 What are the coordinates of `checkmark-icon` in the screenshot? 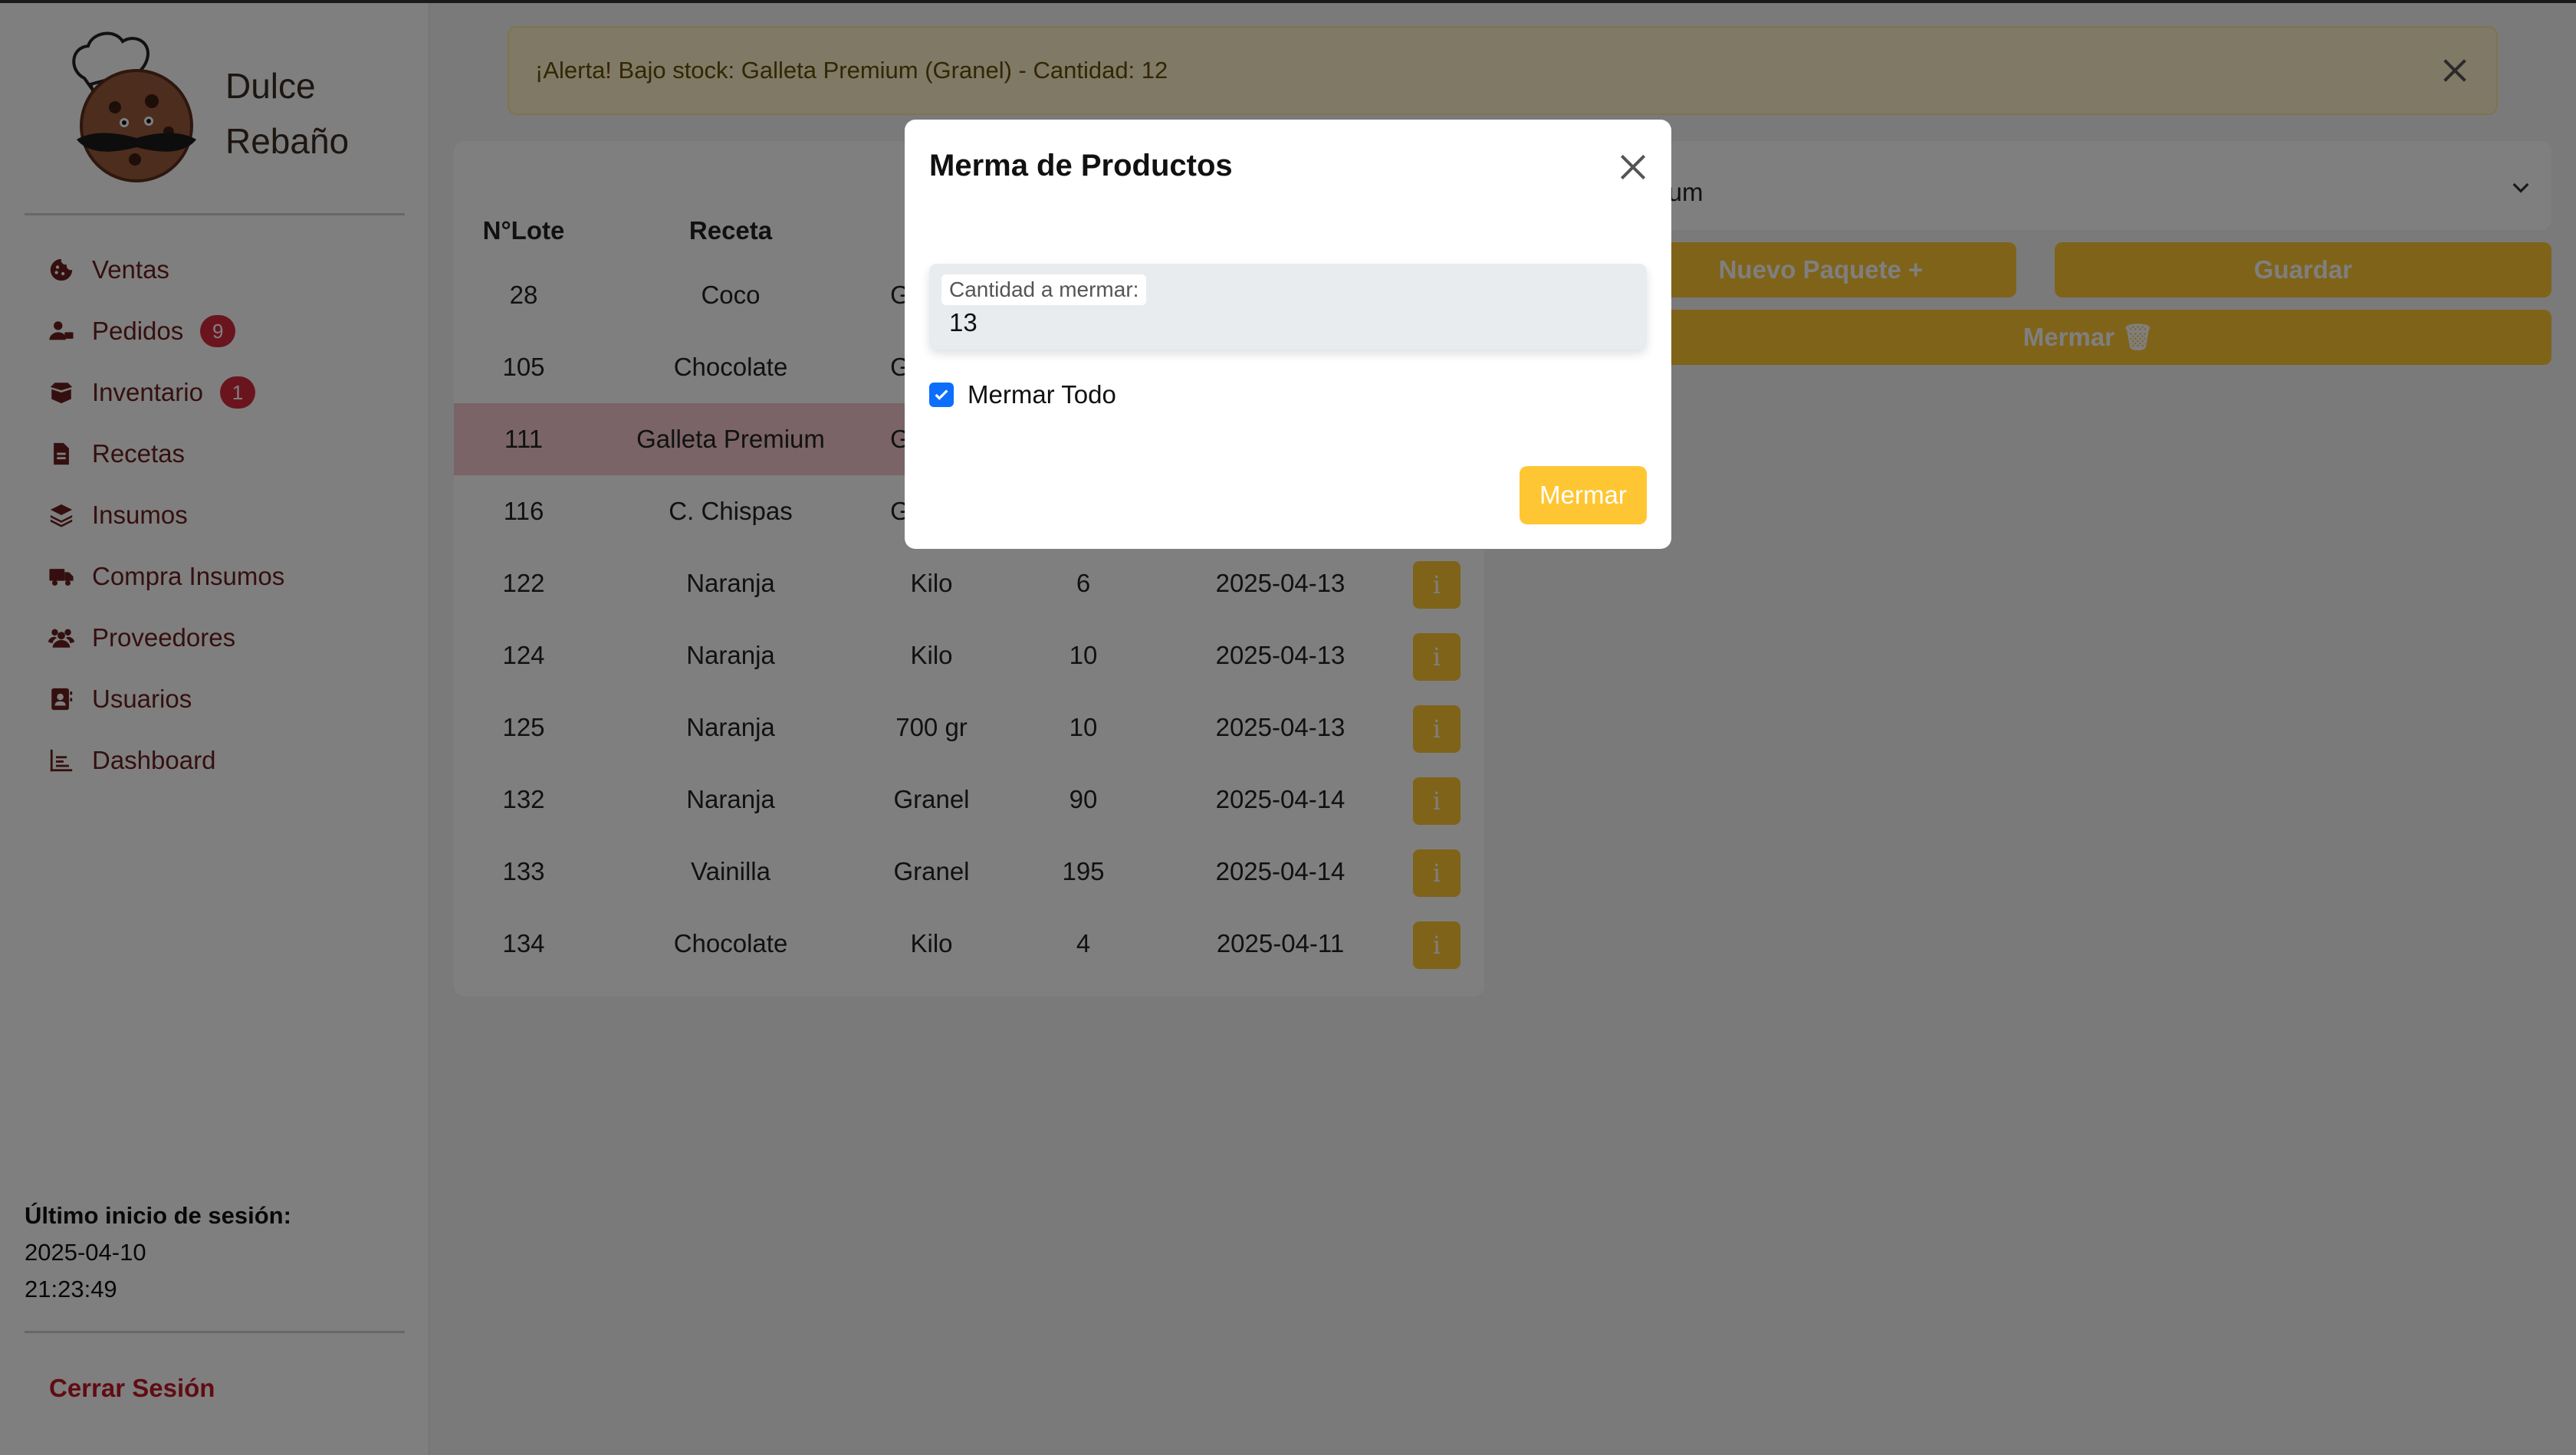 It's located at (941, 394).